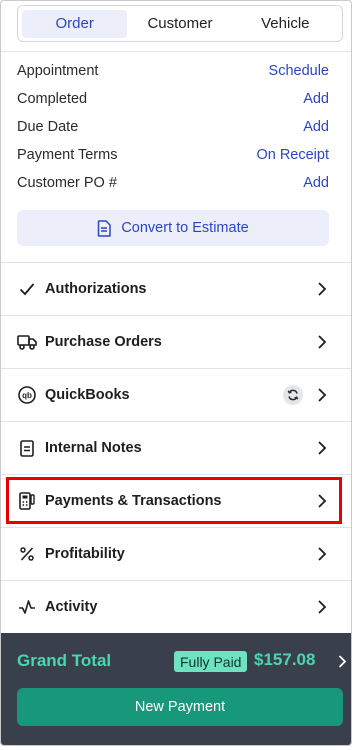 This screenshot has height=750, width=356. I want to click on activity-icon, so click(27, 607).